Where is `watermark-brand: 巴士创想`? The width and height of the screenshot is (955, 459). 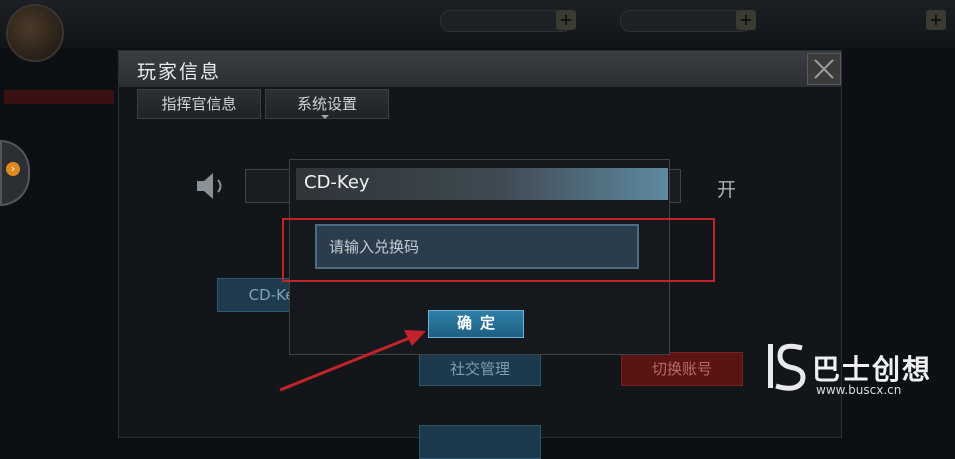 watermark-brand: 巴士创想 is located at coordinates (872, 369).